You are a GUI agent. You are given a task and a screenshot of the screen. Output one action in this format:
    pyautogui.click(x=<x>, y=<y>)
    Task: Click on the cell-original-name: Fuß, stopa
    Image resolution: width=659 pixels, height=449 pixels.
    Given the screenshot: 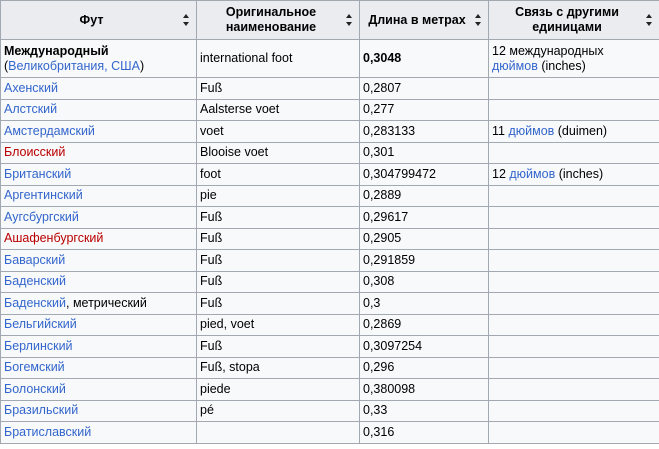 What is the action you would take?
    pyautogui.click(x=278, y=367)
    